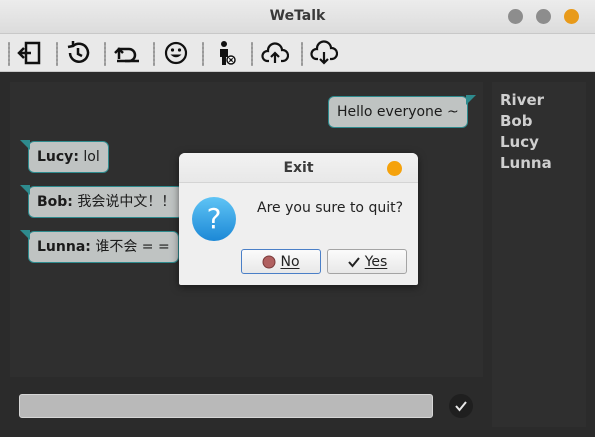 The height and width of the screenshot is (437, 595). I want to click on message-bubble: Hello everyone ~, so click(402, 111).